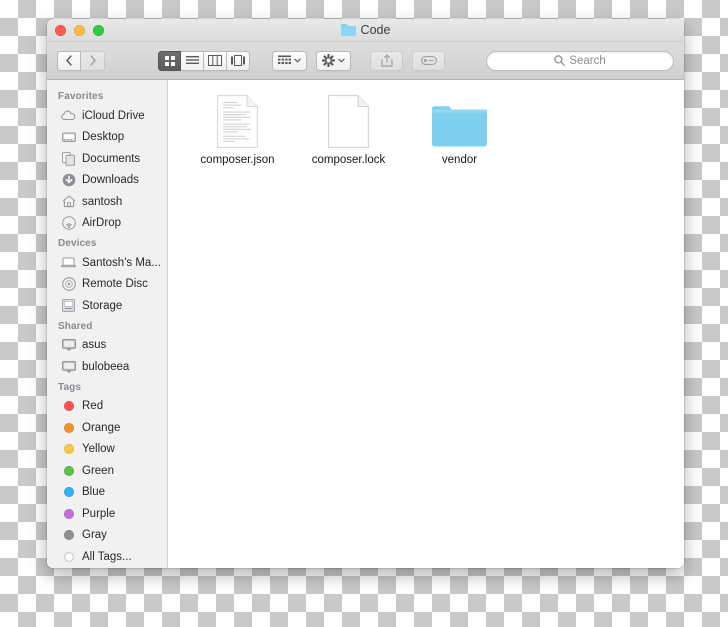 Image resolution: width=728 pixels, height=627 pixels. What do you see at coordinates (102, 201) in the screenshot?
I see `sidebar-item-label: santosh` at bounding box center [102, 201].